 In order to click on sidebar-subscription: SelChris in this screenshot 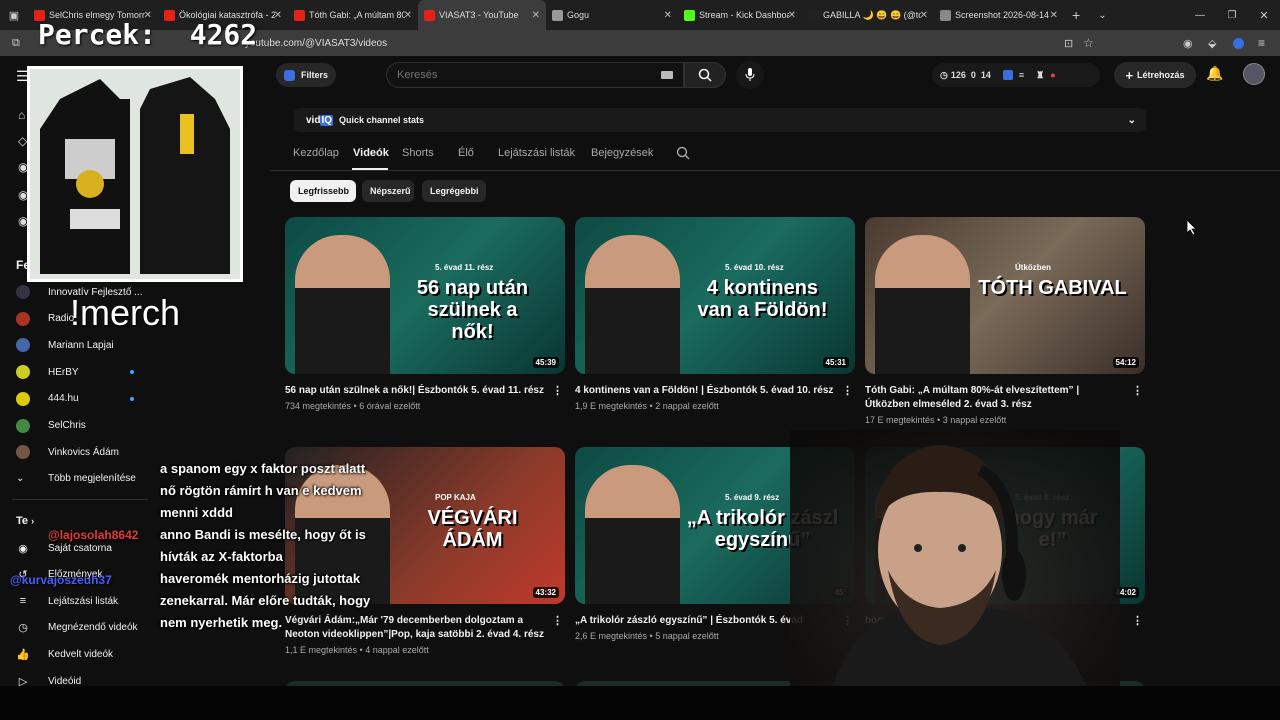, I will do `click(51, 426)`.